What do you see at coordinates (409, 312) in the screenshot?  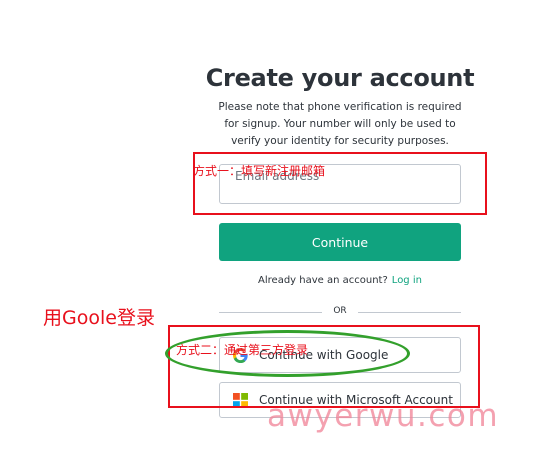 I see `divider-line-right` at bounding box center [409, 312].